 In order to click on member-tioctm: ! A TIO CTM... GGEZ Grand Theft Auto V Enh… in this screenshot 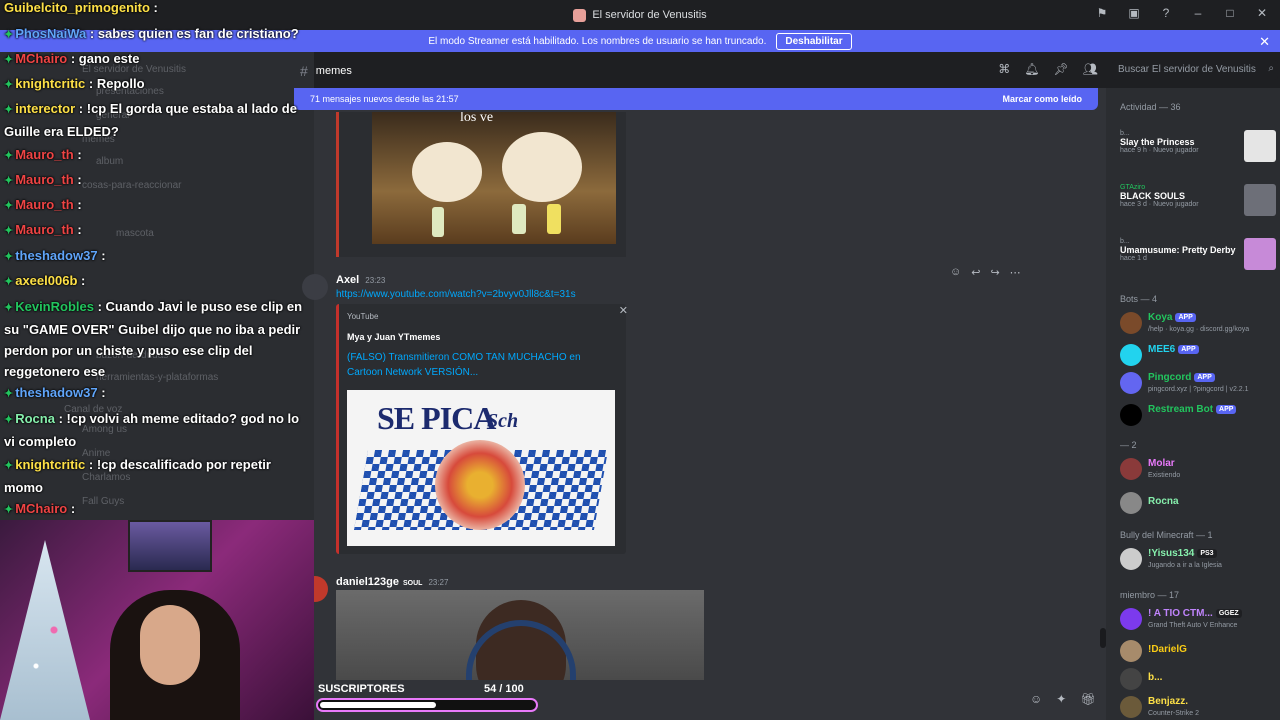, I will do `click(1200, 621)`.